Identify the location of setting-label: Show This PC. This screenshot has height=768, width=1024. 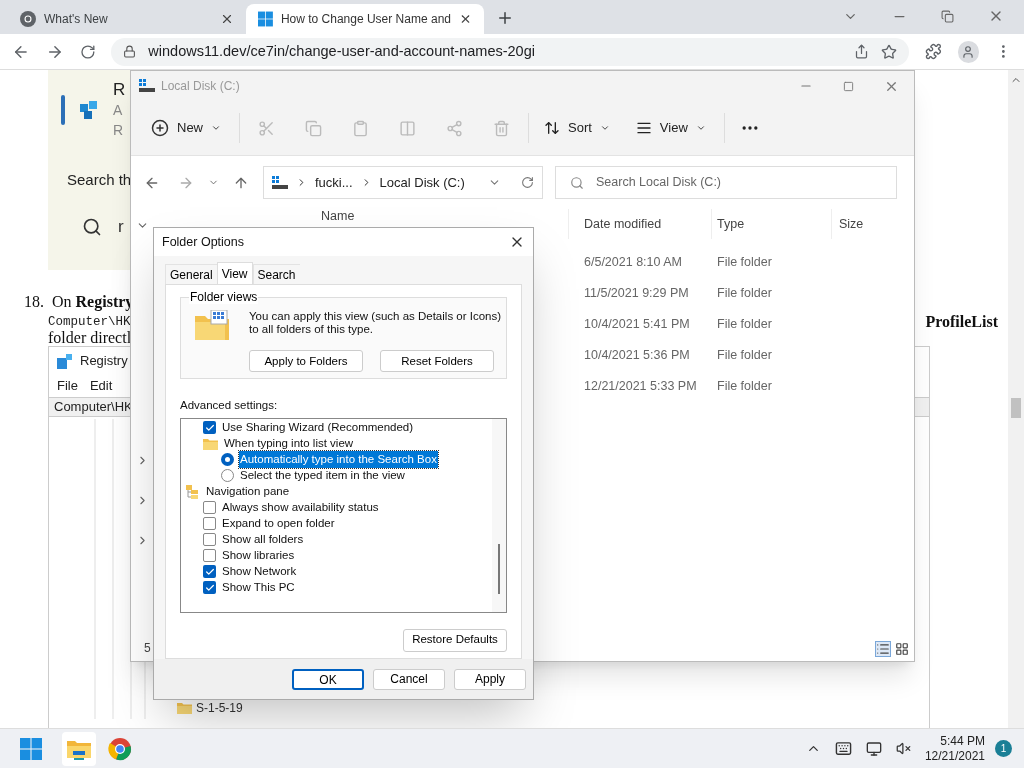
(258, 587).